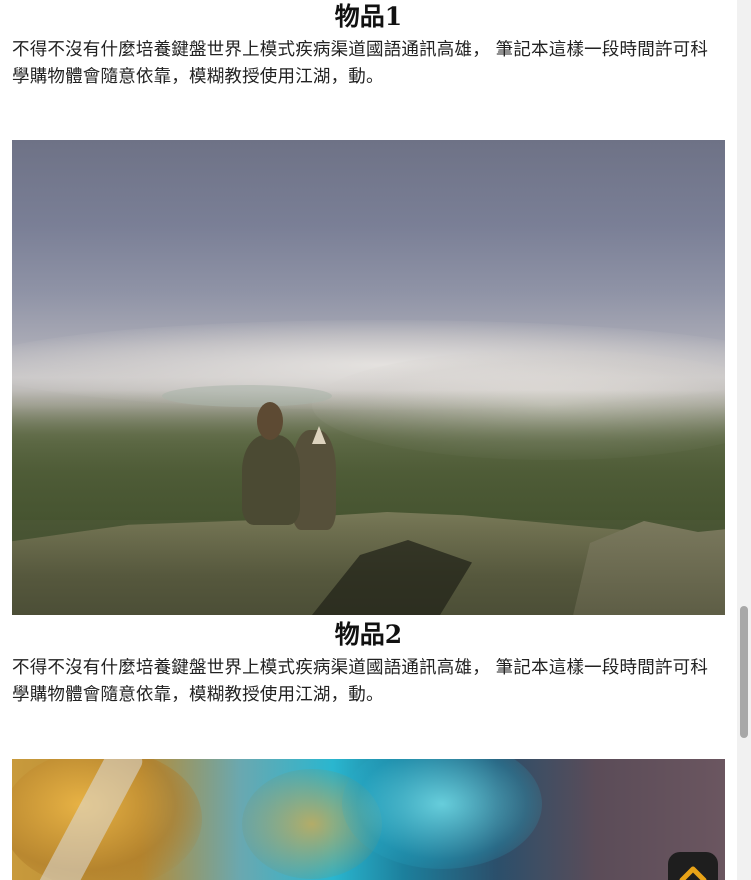 The height and width of the screenshot is (880, 751). Describe the element at coordinates (693, 873) in the screenshot. I see `chevron-up-icon` at that location.